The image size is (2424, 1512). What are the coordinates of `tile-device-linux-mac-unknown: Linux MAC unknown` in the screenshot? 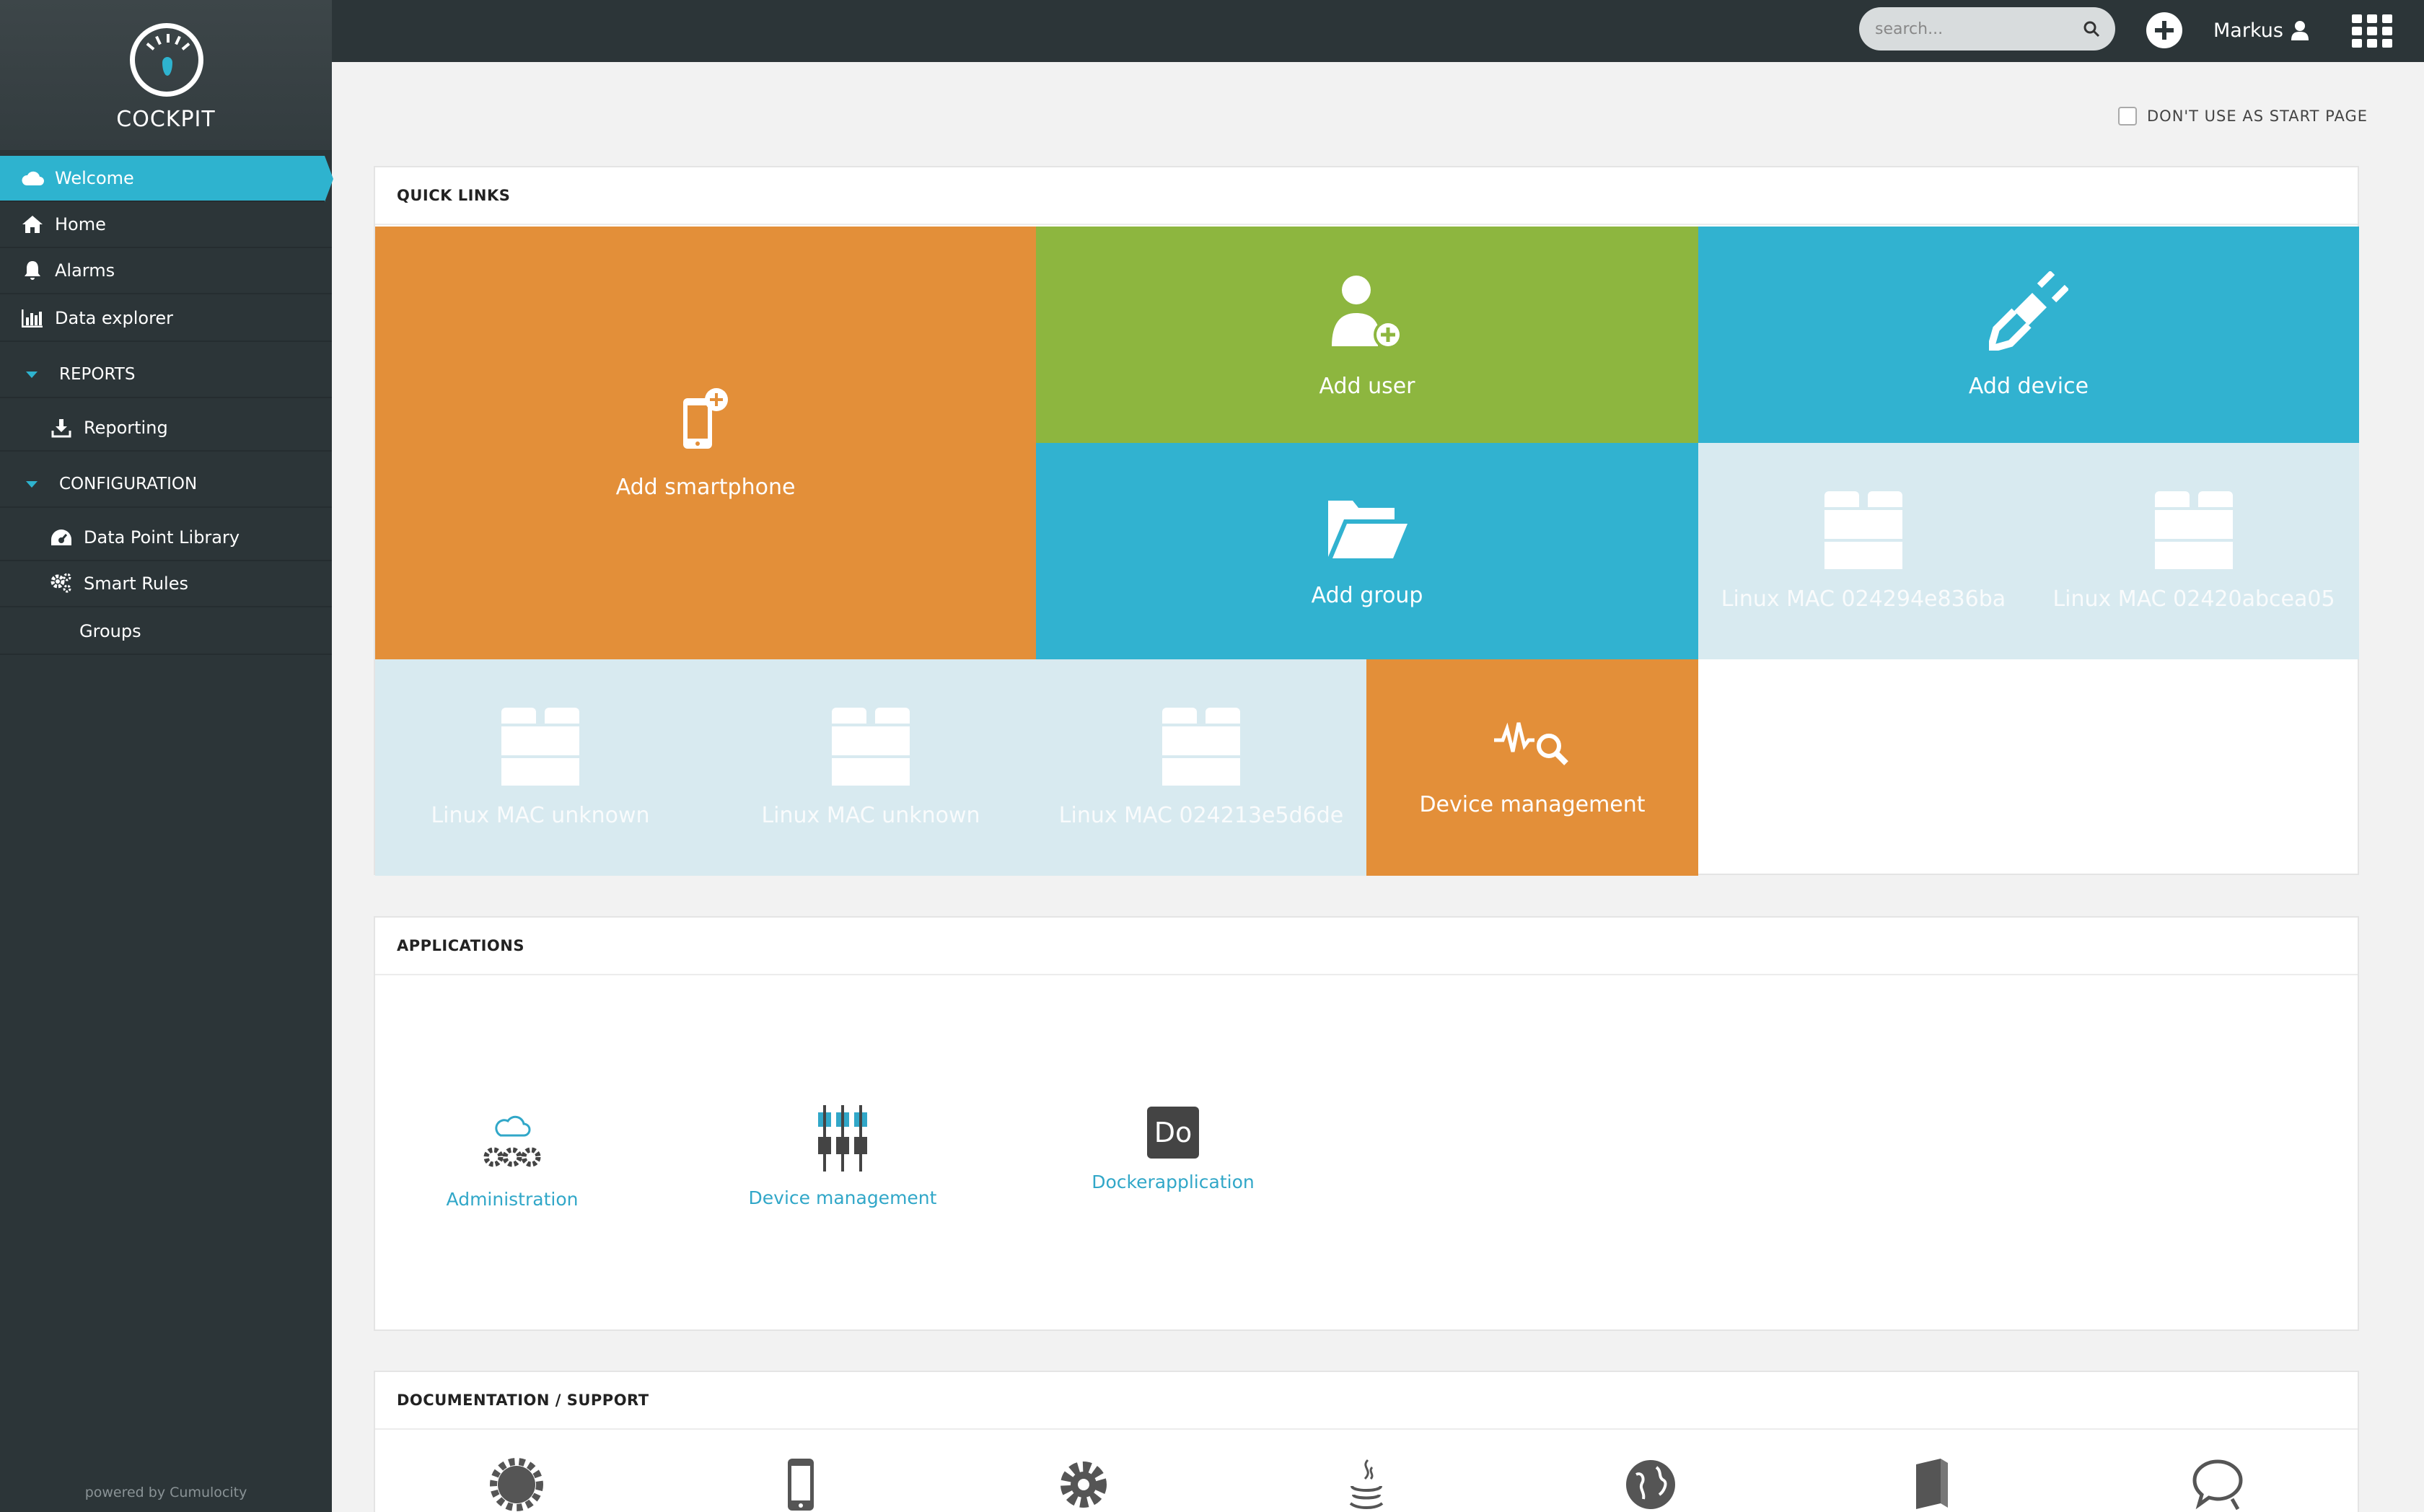 It's located at (540, 767).